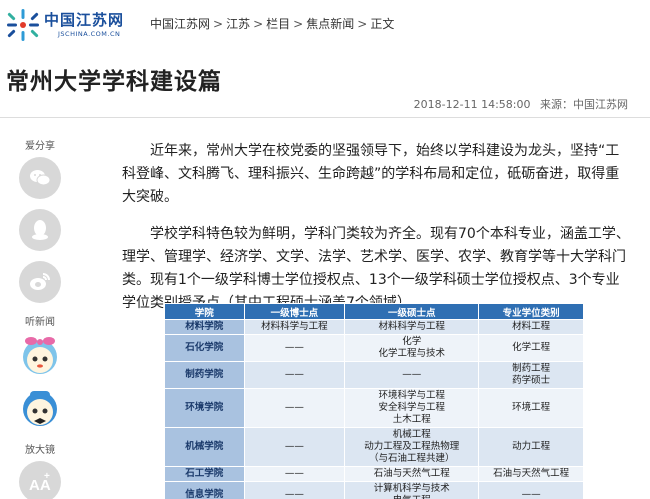  I want to click on article-source: 来源：中国江苏网, so click(584, 104).